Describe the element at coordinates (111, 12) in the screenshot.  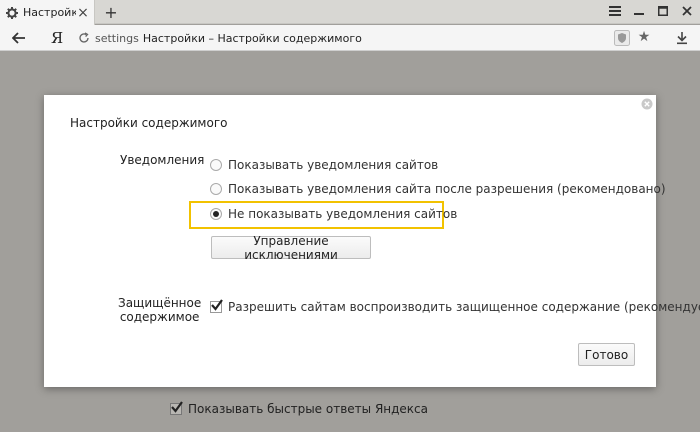
I see `new-tab-button: +` at that location.